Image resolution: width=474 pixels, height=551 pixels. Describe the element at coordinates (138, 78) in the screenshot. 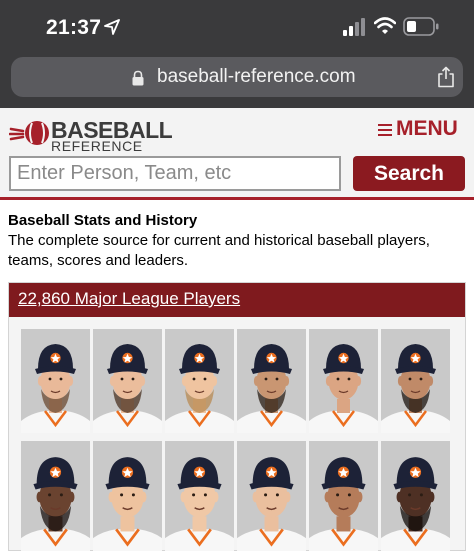

I see `lock-icon` at that location.